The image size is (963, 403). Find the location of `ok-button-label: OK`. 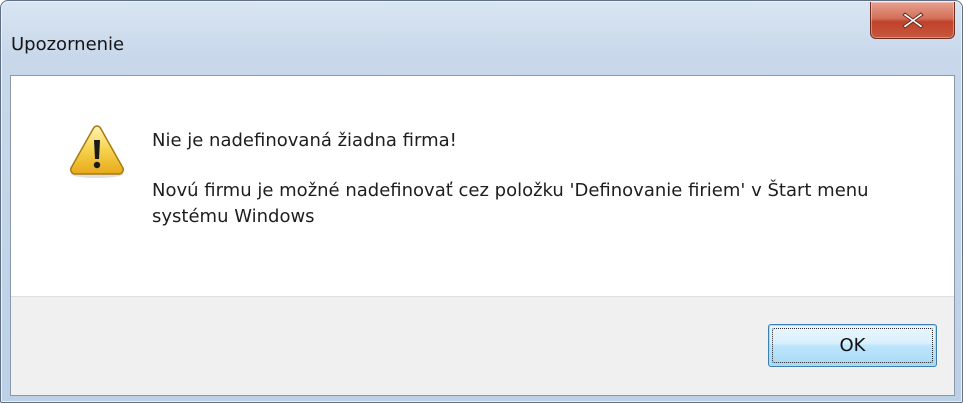

ok-button-label: OK is located at coordinates (852, 345).